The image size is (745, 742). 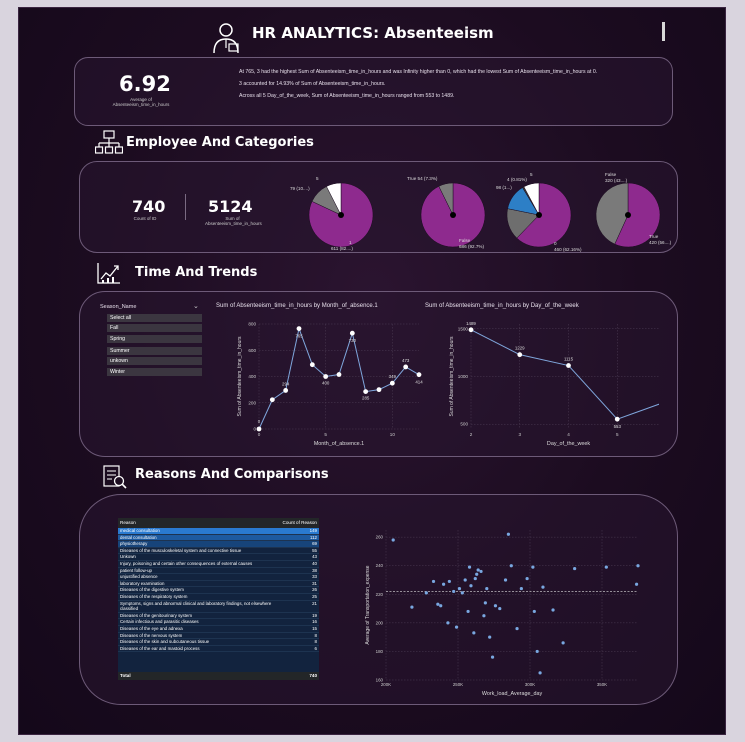 I want to click on monthChart-data-label-11: 473, so click(x=406, y=360).